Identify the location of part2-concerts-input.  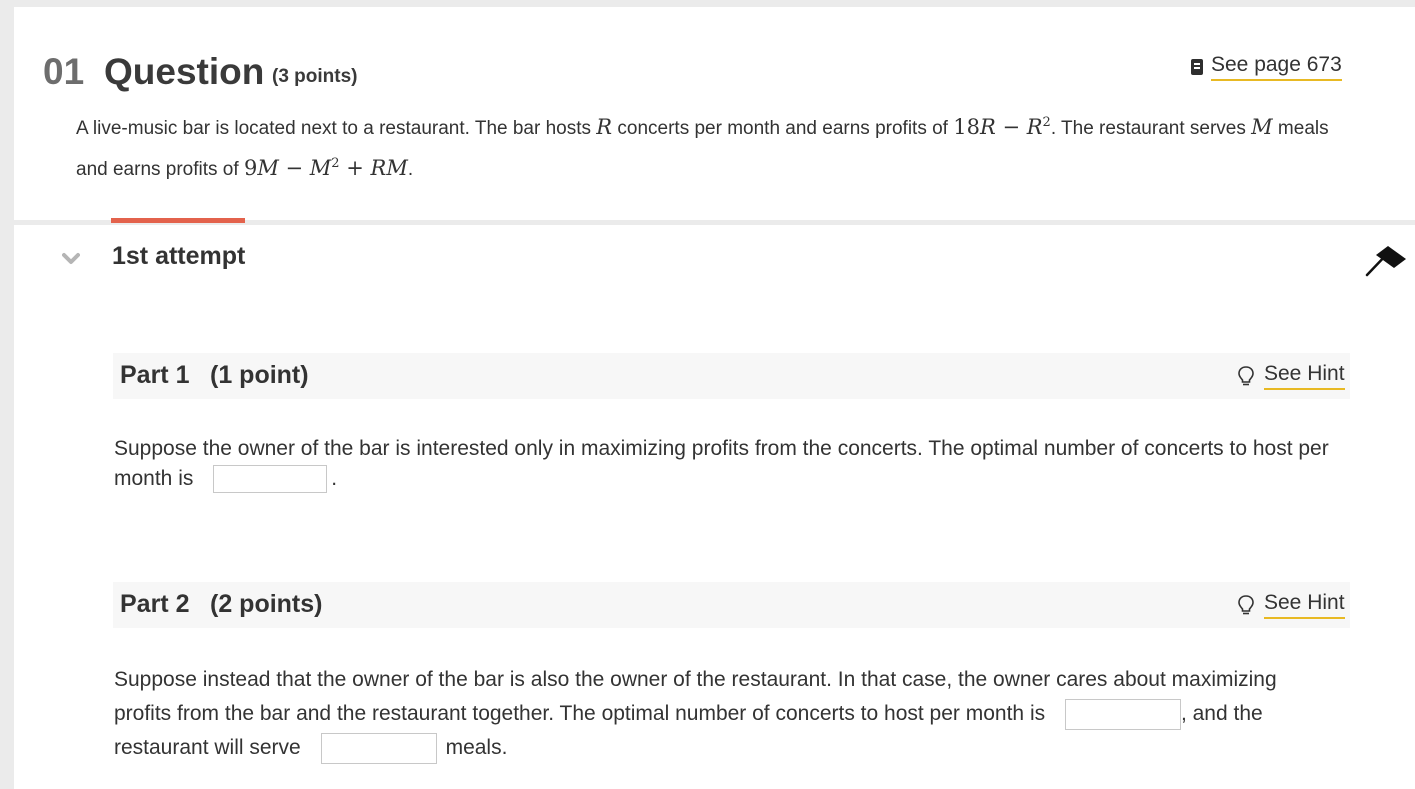
(1122, 714).